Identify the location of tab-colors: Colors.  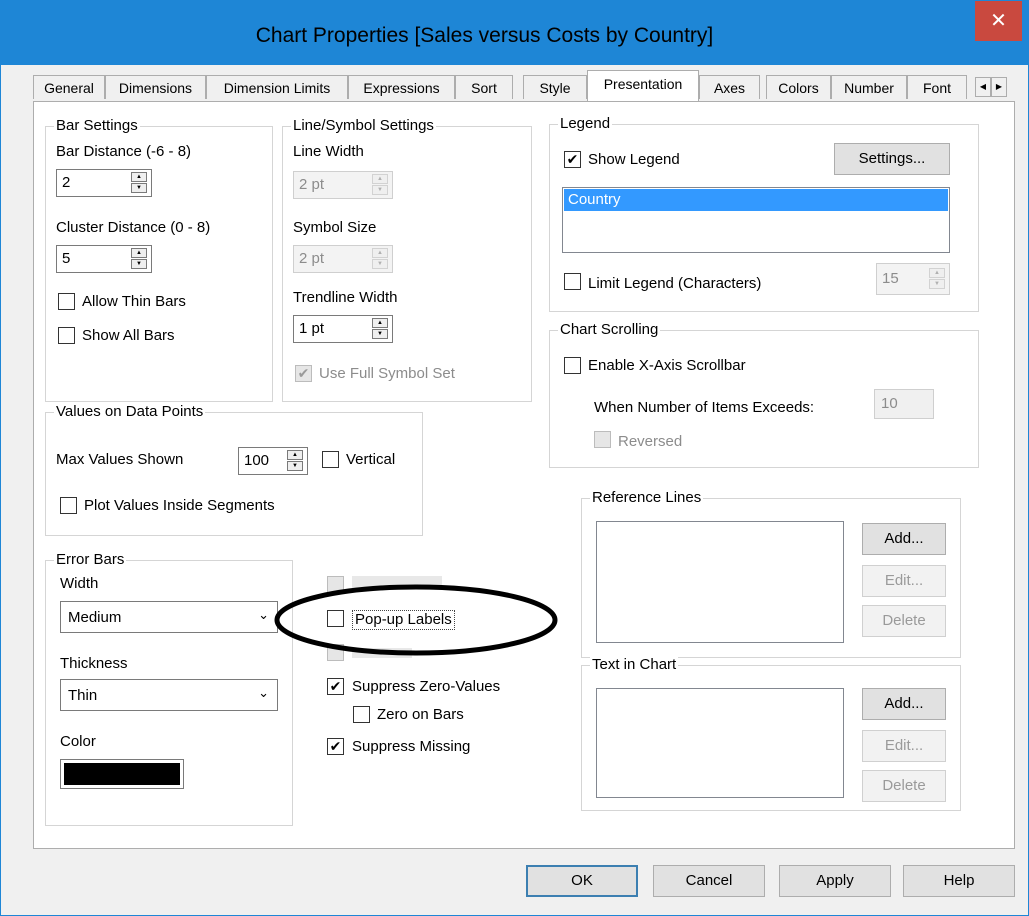
(798, 87).